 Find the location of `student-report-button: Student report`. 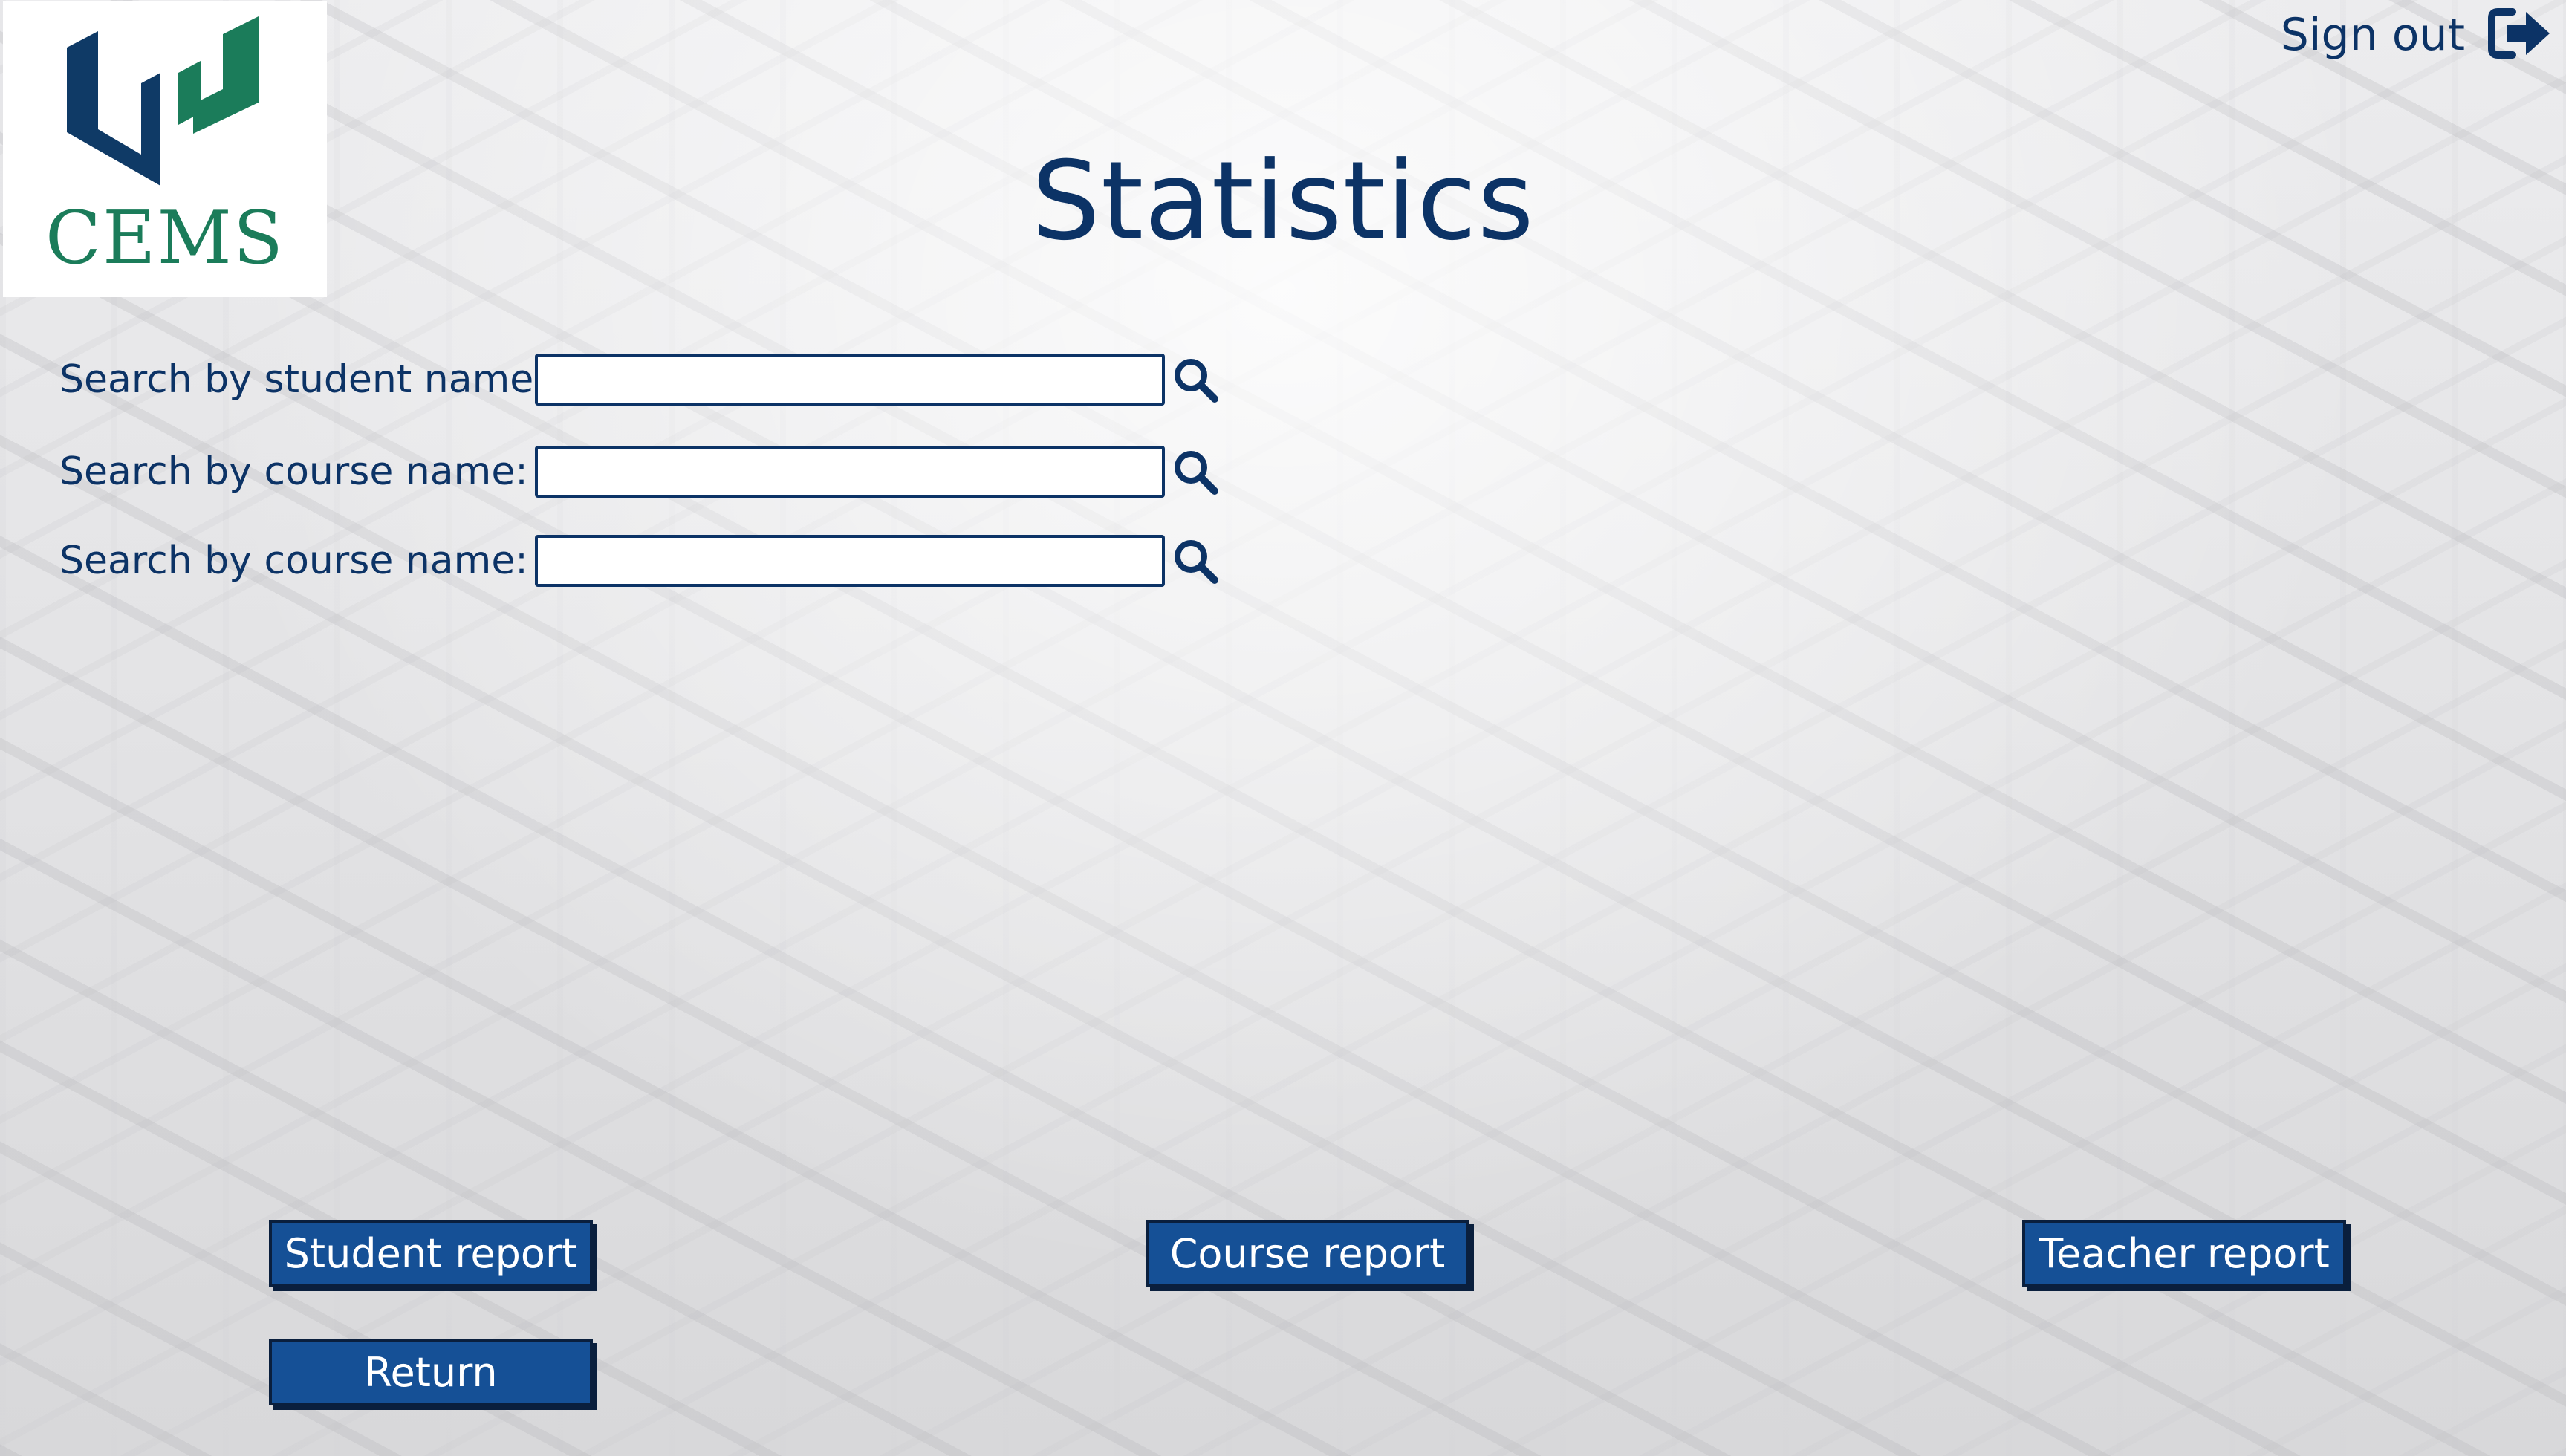

student-report-button: Student report is located at coordinates (431, 1253).